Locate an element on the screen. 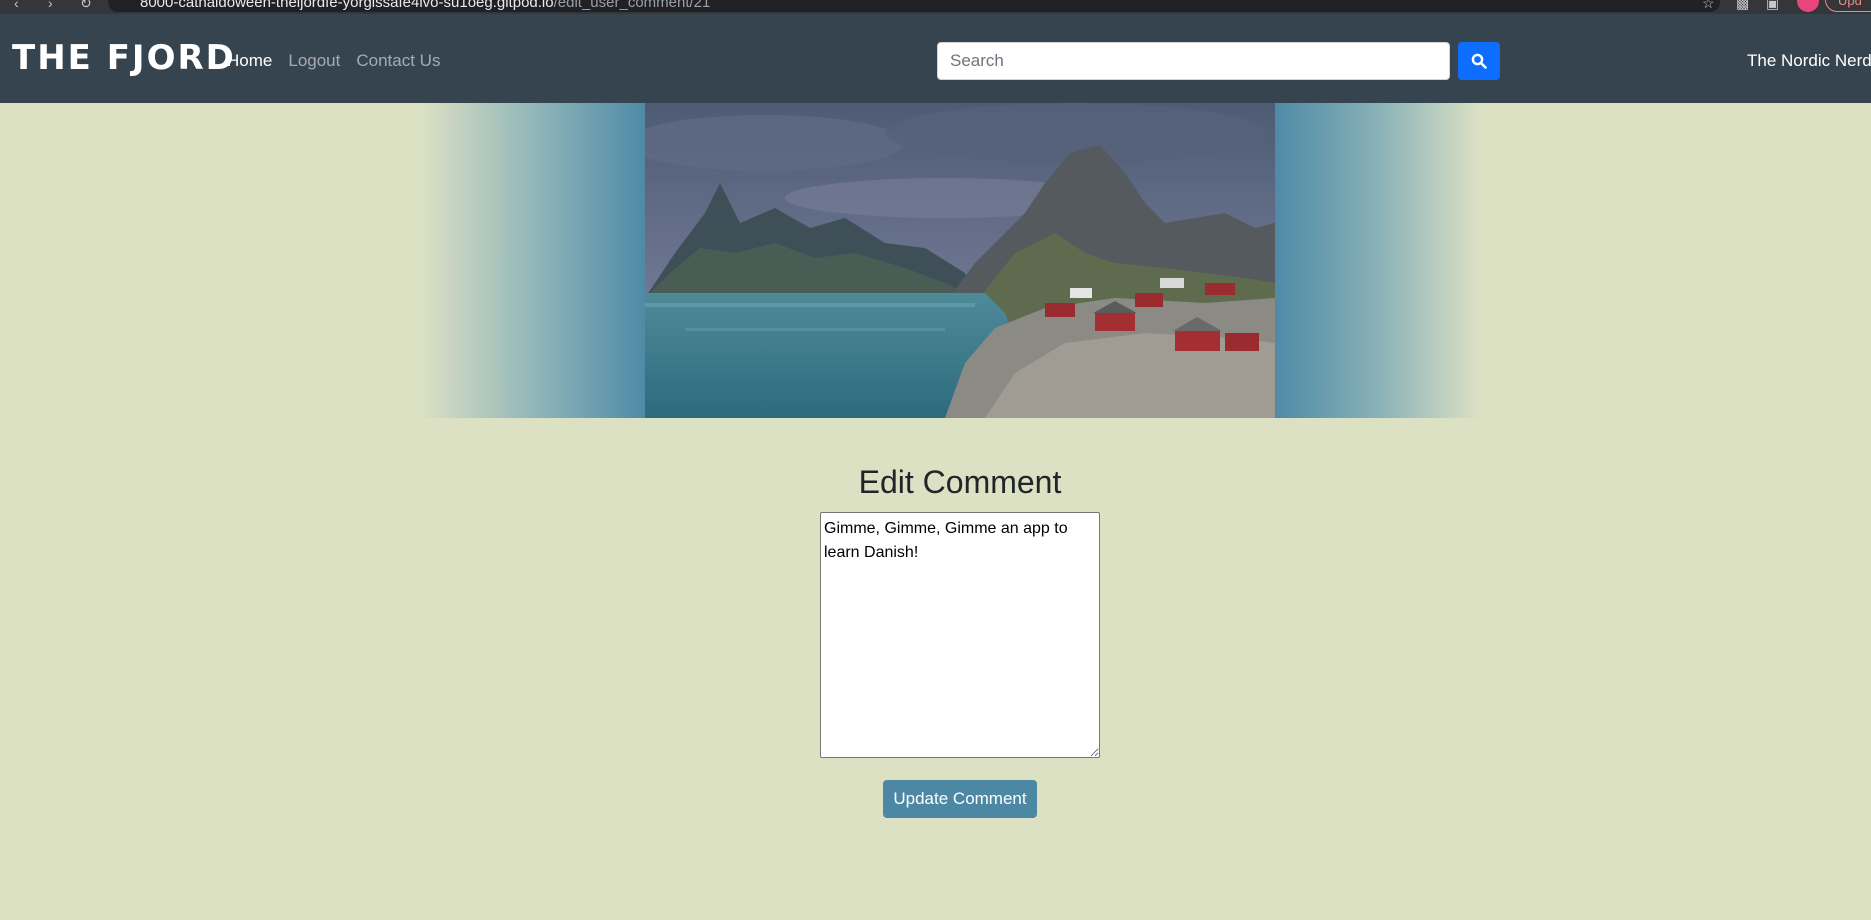 This screenshot has width=1871, height=920. search-icon is located at coordinates (1479, 61).